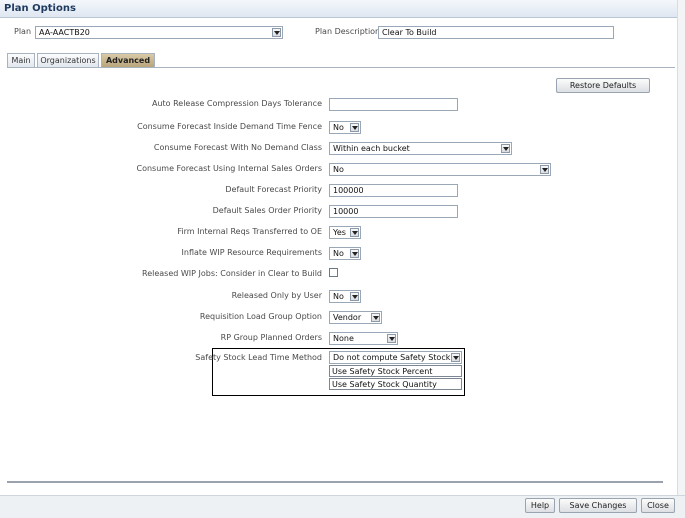 This screenshot has width=685, height=518. What do you see at coordinates (237, 147) in the screenshot?
I see `consume-no-demand-class-label: Consume Forecast With No Demand Class` at bounding box center [237, 147].